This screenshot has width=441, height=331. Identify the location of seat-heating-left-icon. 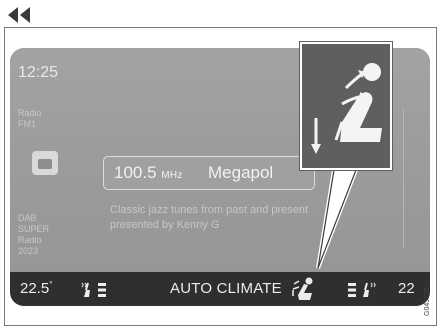
(95, 290).